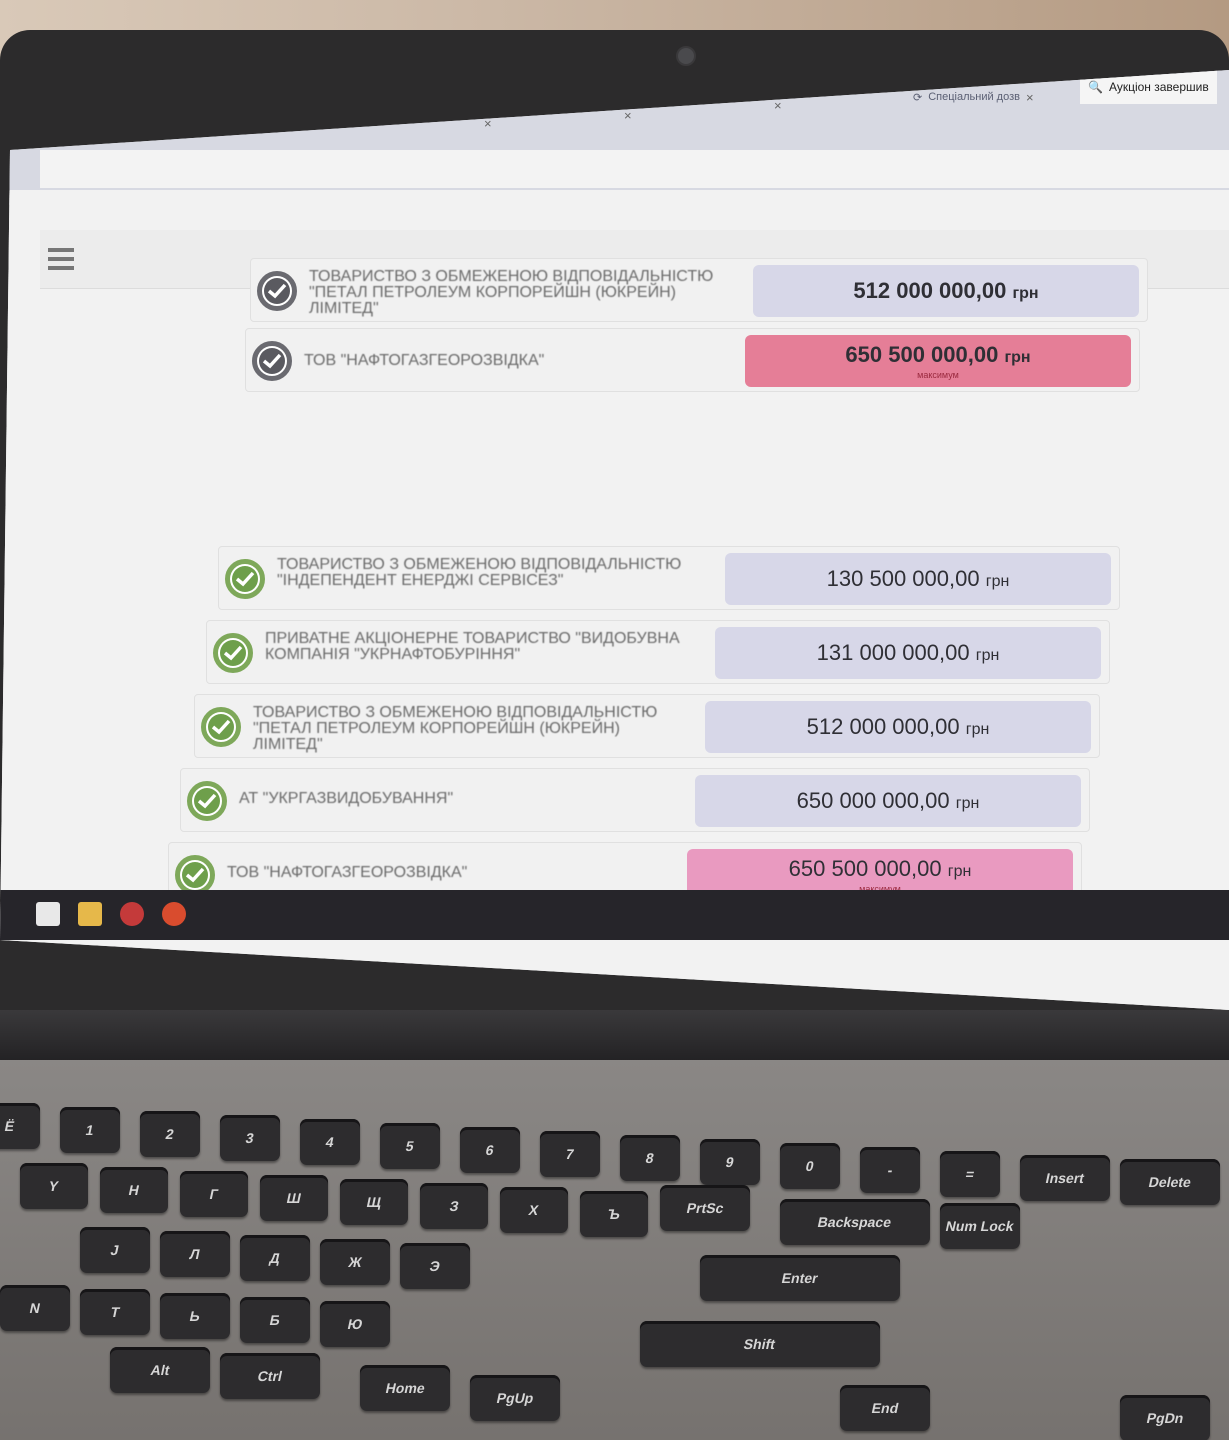  I want to click on key: Ю, so click(355, 1324).